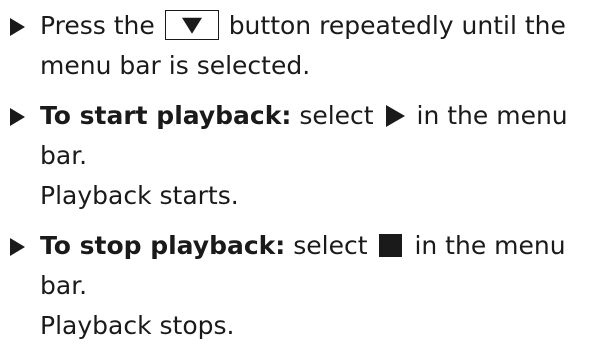 Image resolution: width=616 pixels, height=346 pixels. I want to click on stop-icon, so click(391, 245).